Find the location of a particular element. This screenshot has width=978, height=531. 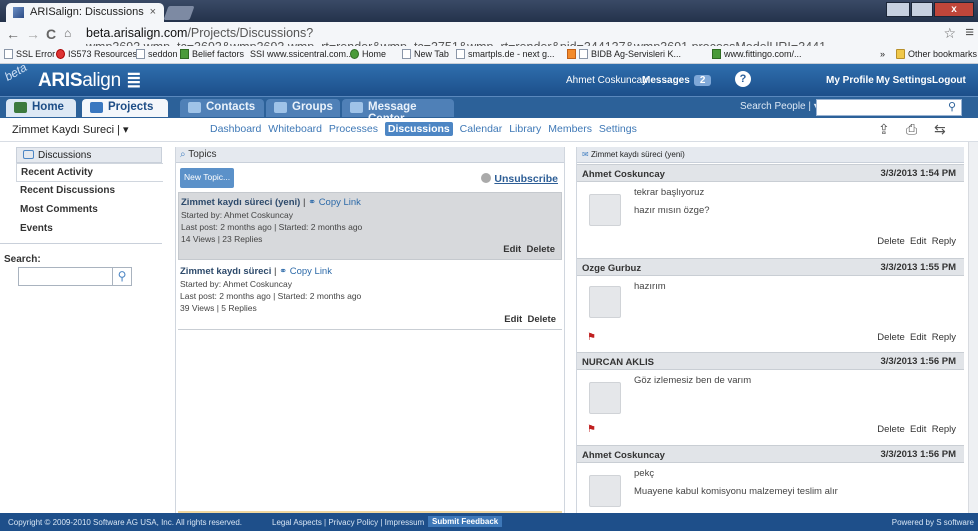

bookmark-item: SSL Error is located at coordinates (29, 54).